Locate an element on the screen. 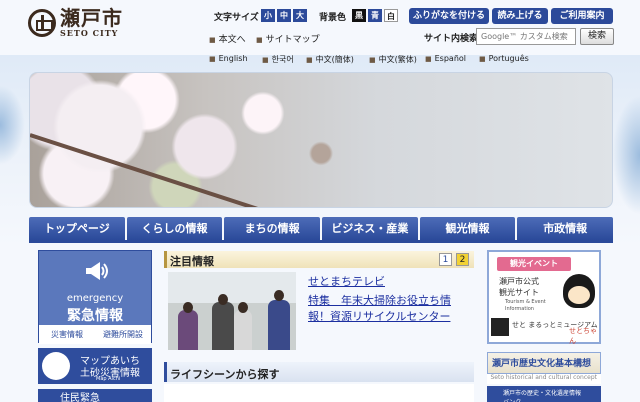 The image size is (640, 402). lang-portuguese-link: Português is located at coordinates (504, 58).